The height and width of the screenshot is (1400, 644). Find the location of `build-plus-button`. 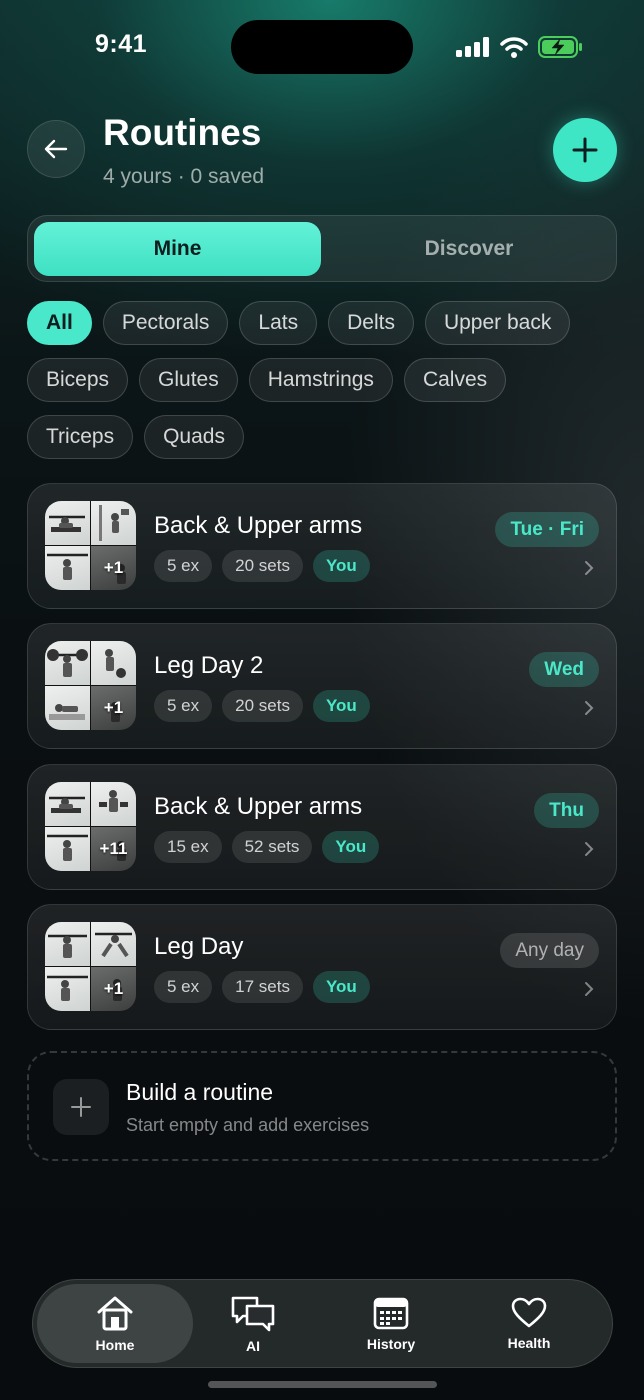

build-plus-button is located at coordinates (81, 1107).